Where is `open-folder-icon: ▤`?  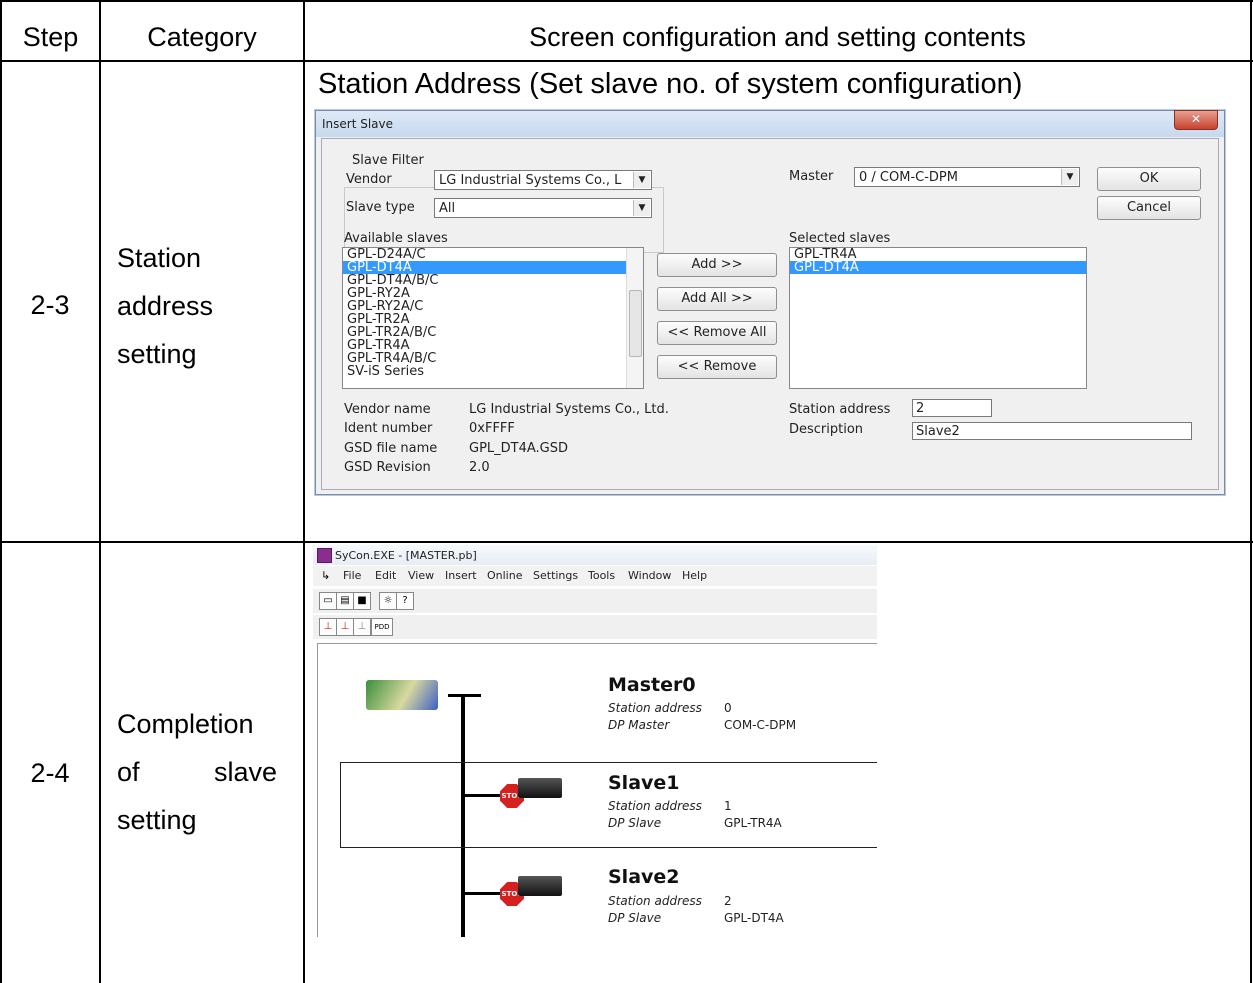
open-folder-icon: ▤ is located at coordinates (345, 601).